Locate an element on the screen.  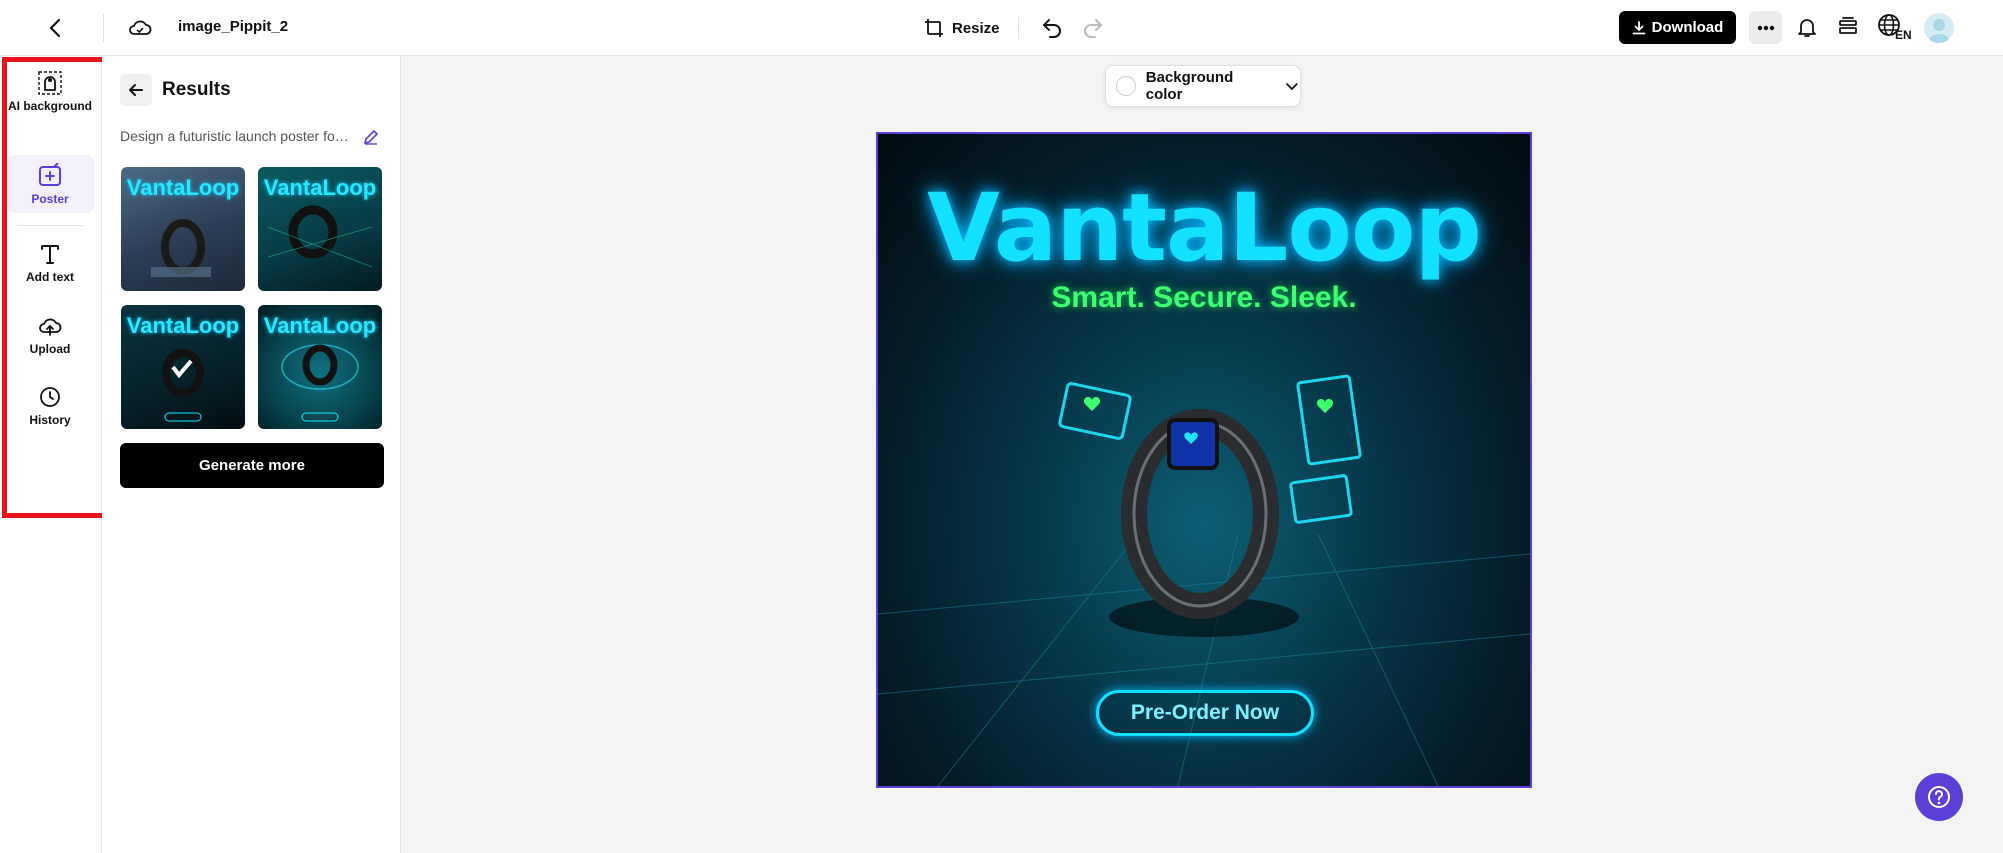
language-code: EN is located at coordinates (1903, 35).